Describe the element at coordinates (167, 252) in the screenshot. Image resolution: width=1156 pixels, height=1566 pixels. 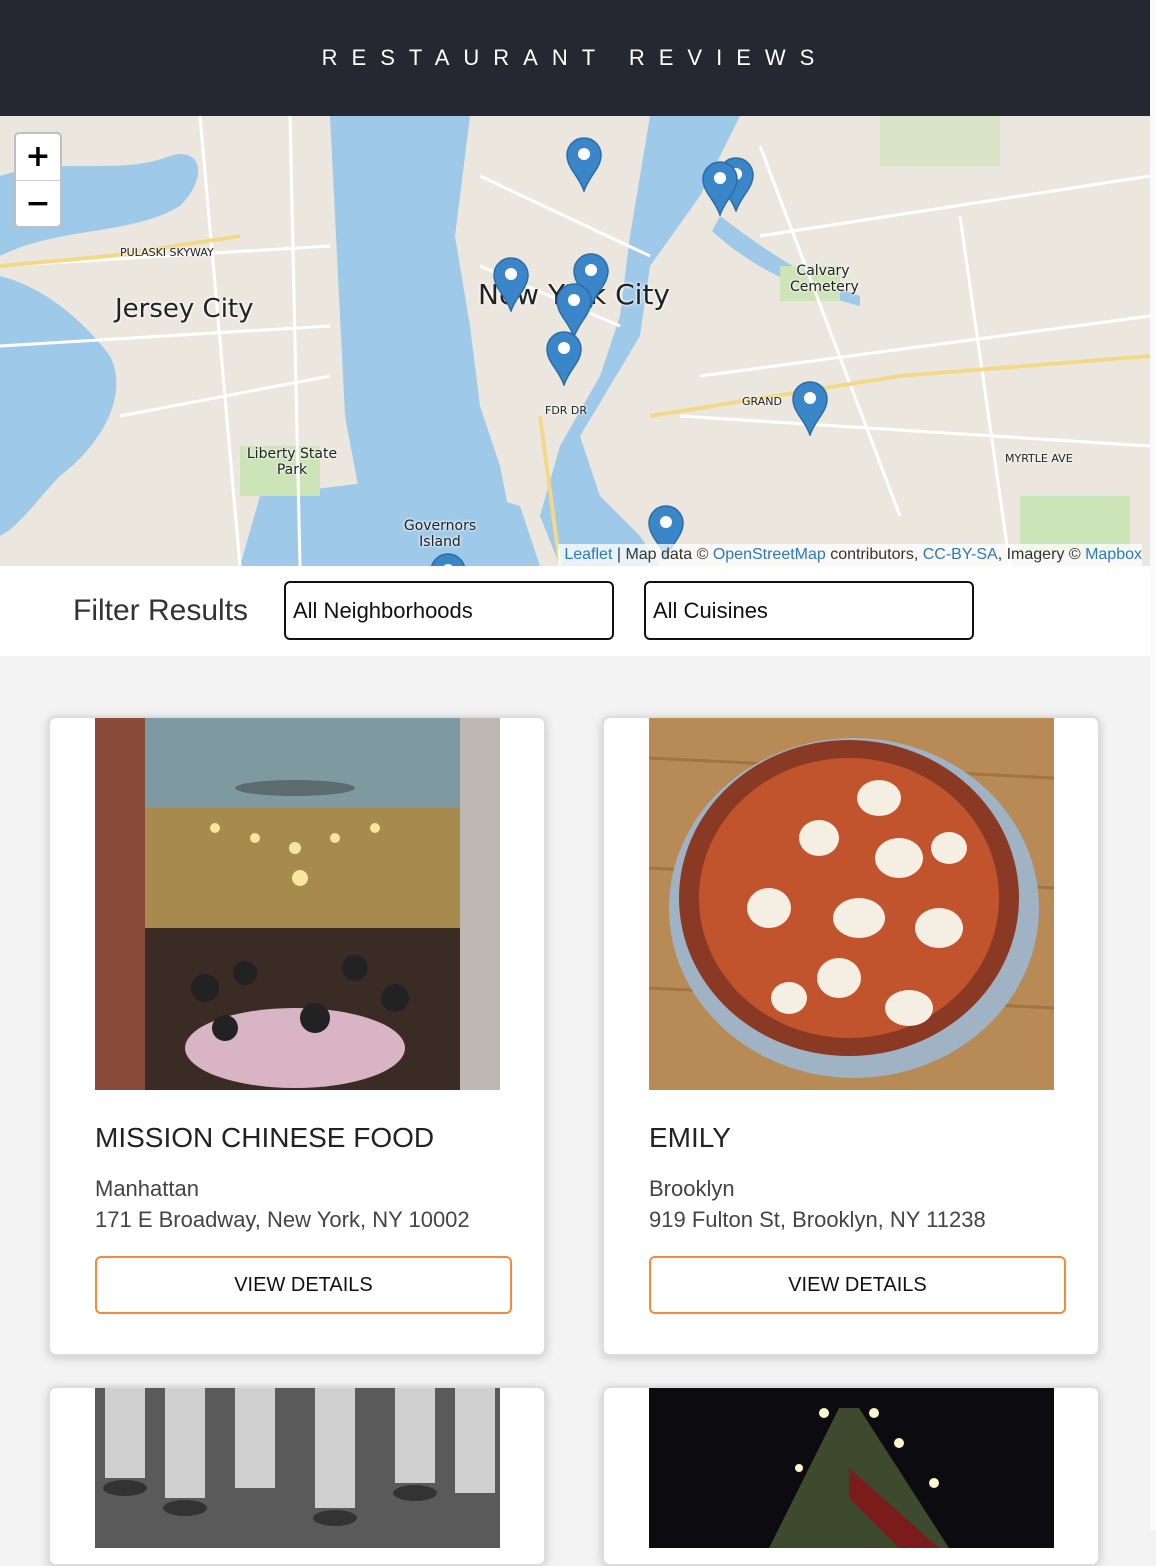
I see `map-label-pulaski-skyway: PULASKI SKYWAY` at that location.